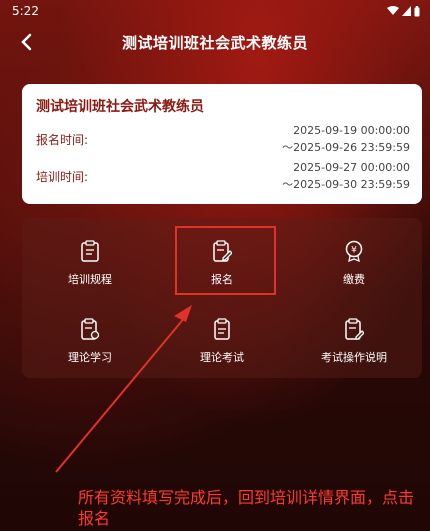 Image resolution: width=430 pixels, height=531 pixels. Describe the element at coordinates (90, 329) in the screenshot. I see `study-document-icon` at that location.